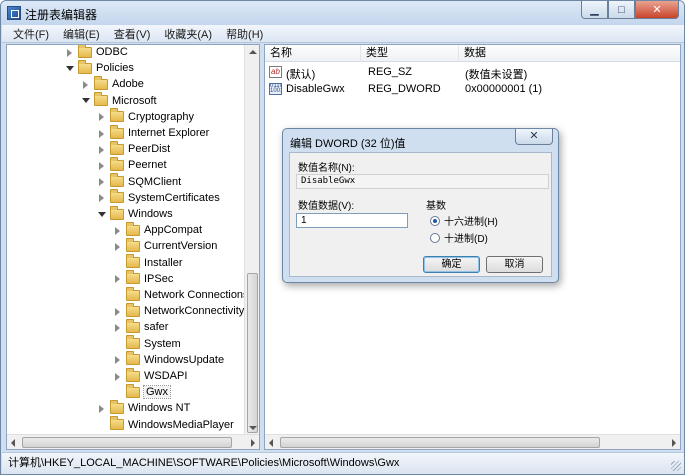 This screenshot has height=475, width=685. I want to click on tree-item-label: AppCompat, so click(173, 230).